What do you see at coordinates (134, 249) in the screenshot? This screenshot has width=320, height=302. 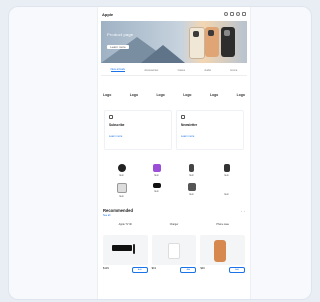 I see `remote-image` at bounding box center [134, 249].